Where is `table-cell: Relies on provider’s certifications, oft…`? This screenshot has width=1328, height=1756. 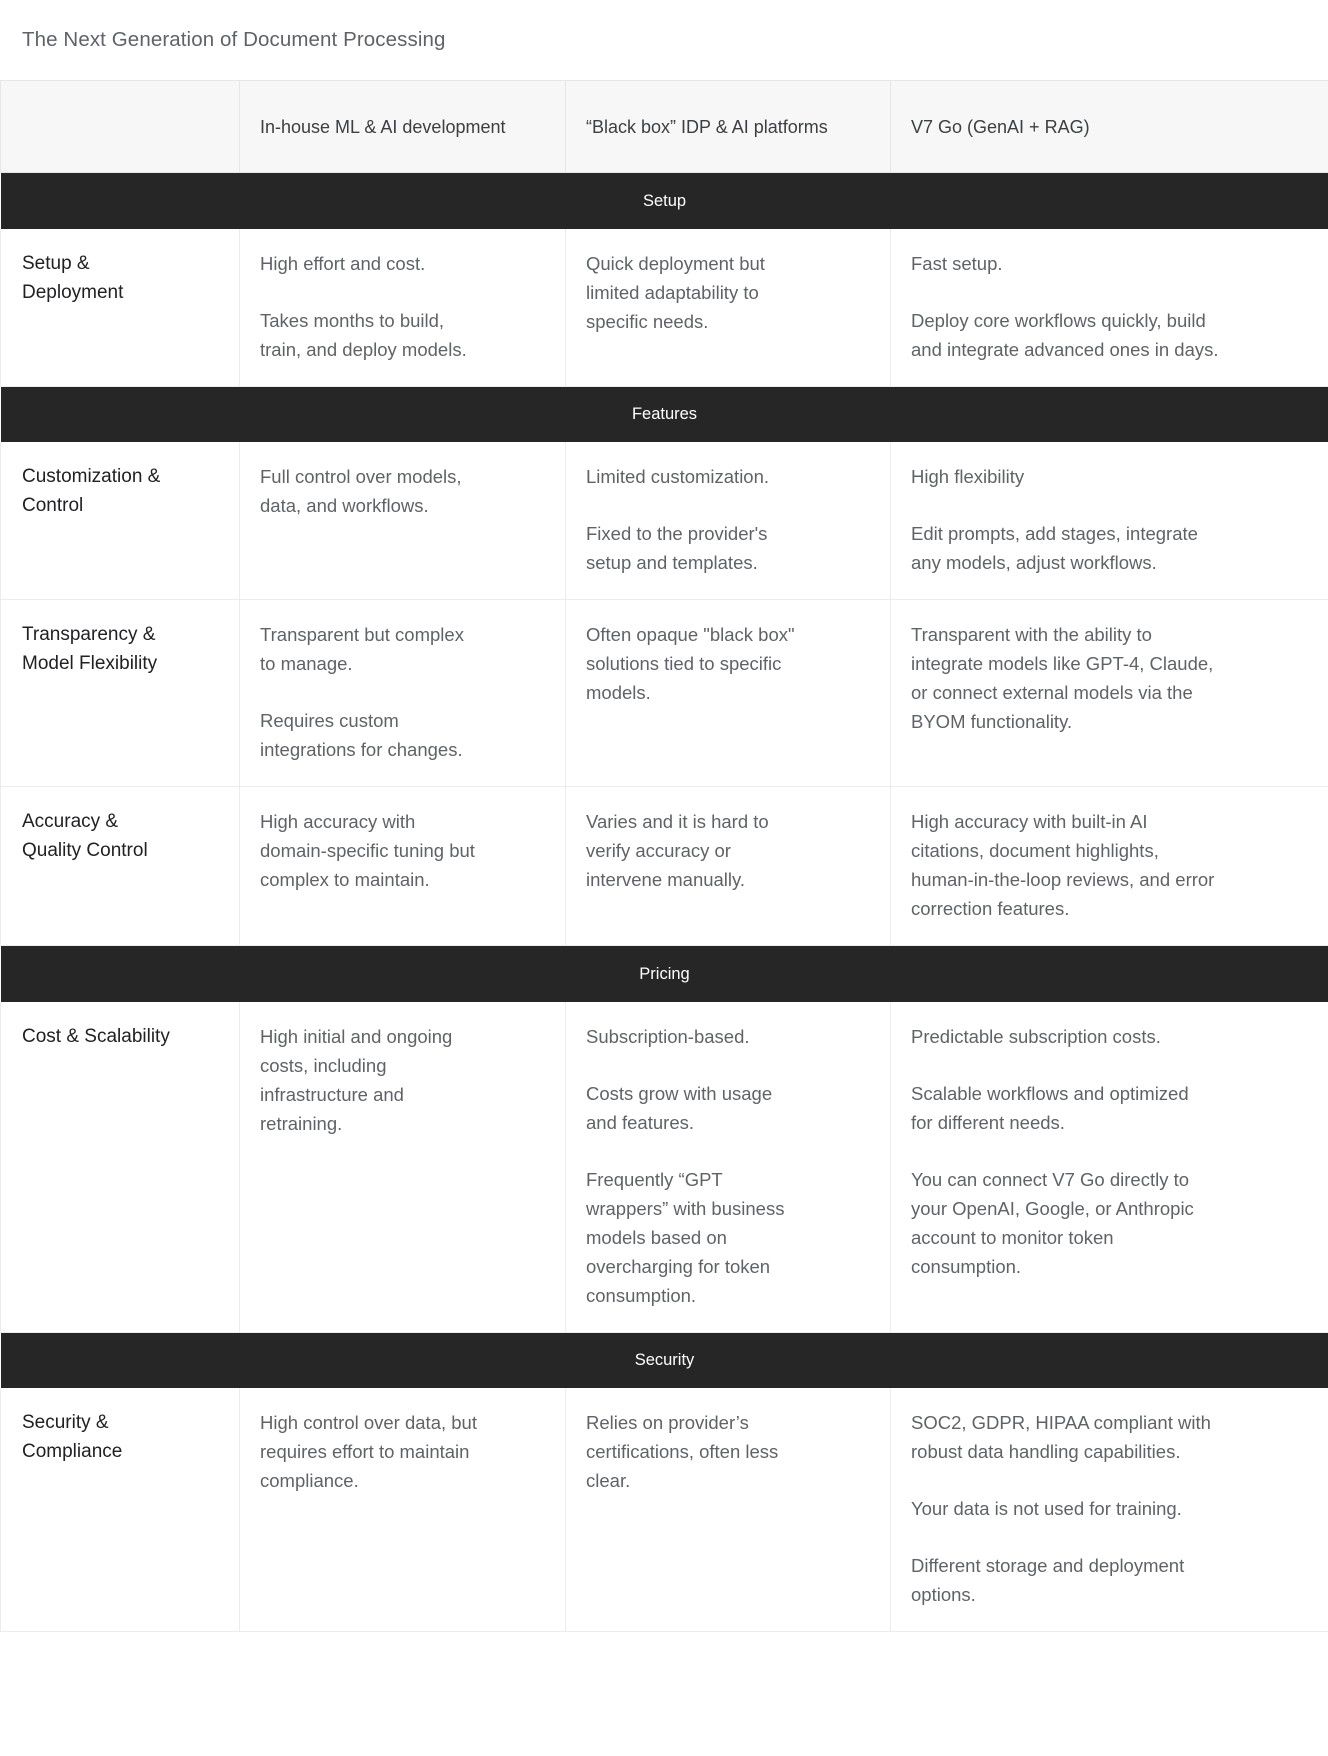
table-cell: Relies on provider’s certifications, oft… is located at coordinates (728, 1510).